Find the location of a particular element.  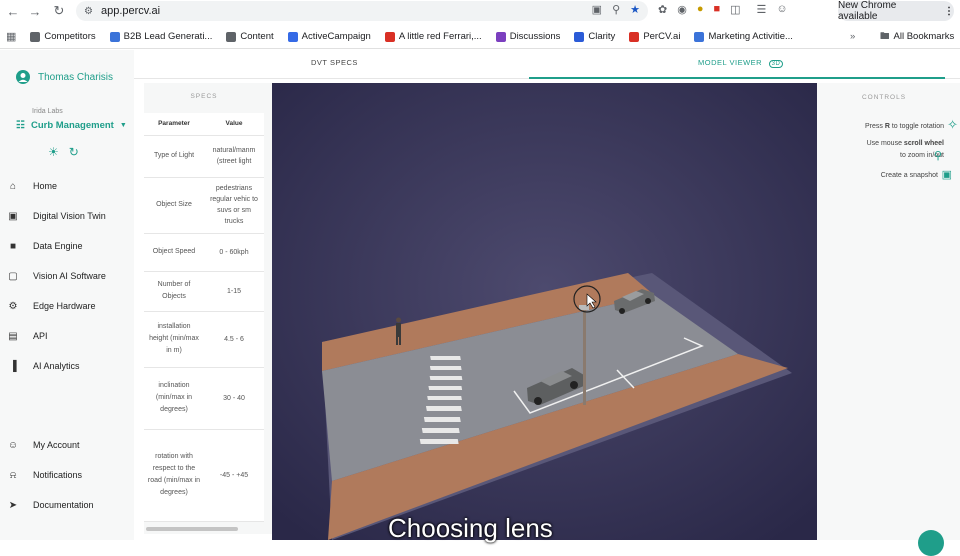

table-row: Type of Light natural/manm (street light is located at coordinates (204, 156).